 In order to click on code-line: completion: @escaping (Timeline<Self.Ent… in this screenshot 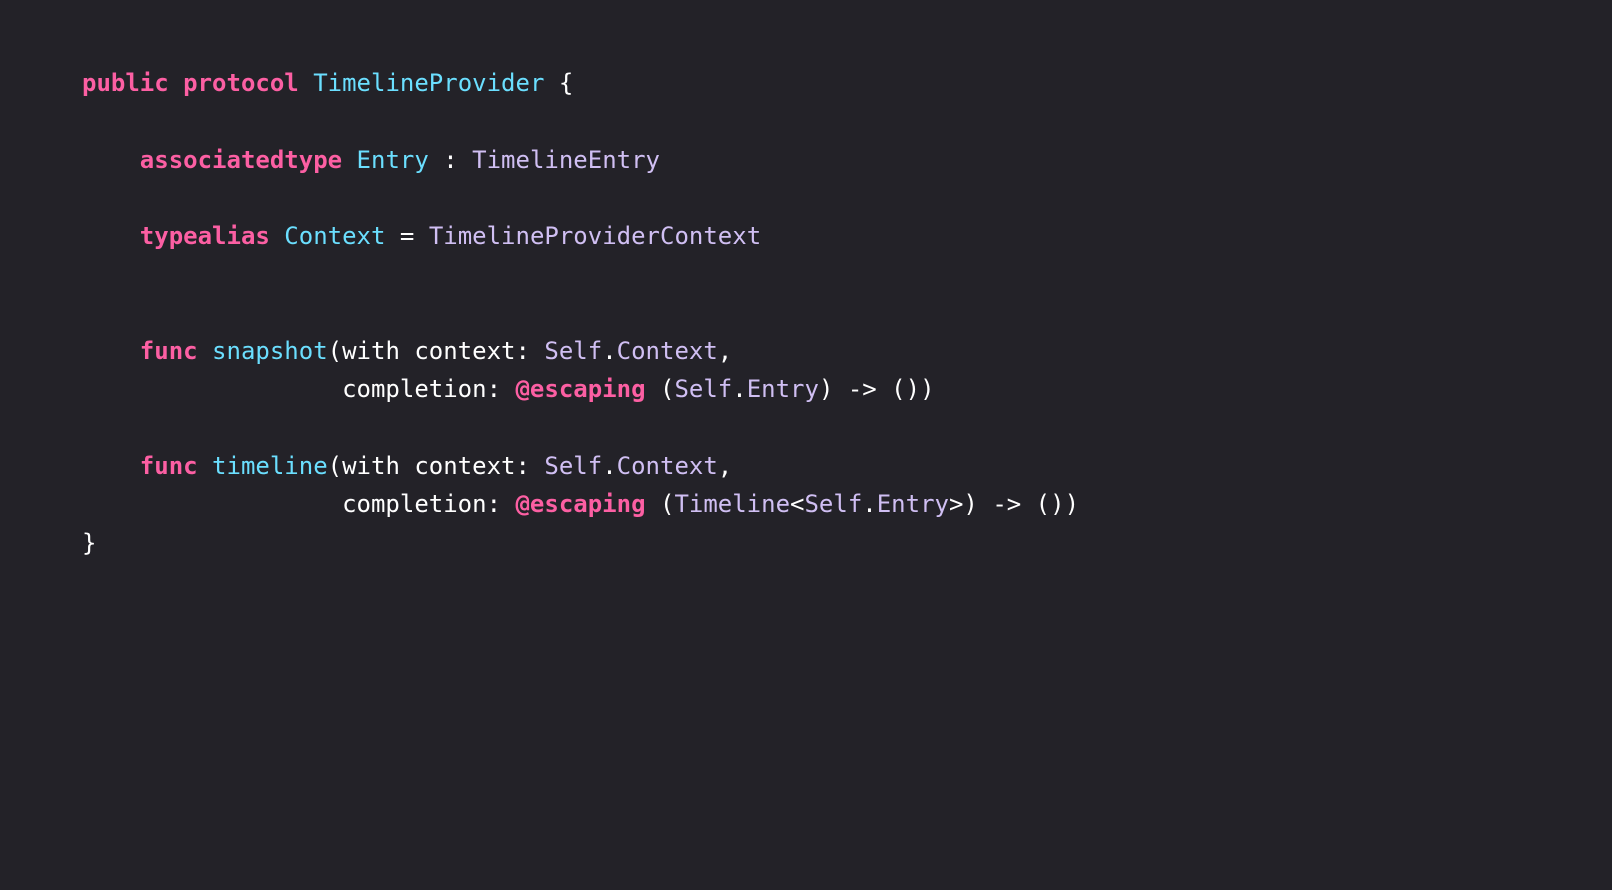, I will do `click(580, 504)`.